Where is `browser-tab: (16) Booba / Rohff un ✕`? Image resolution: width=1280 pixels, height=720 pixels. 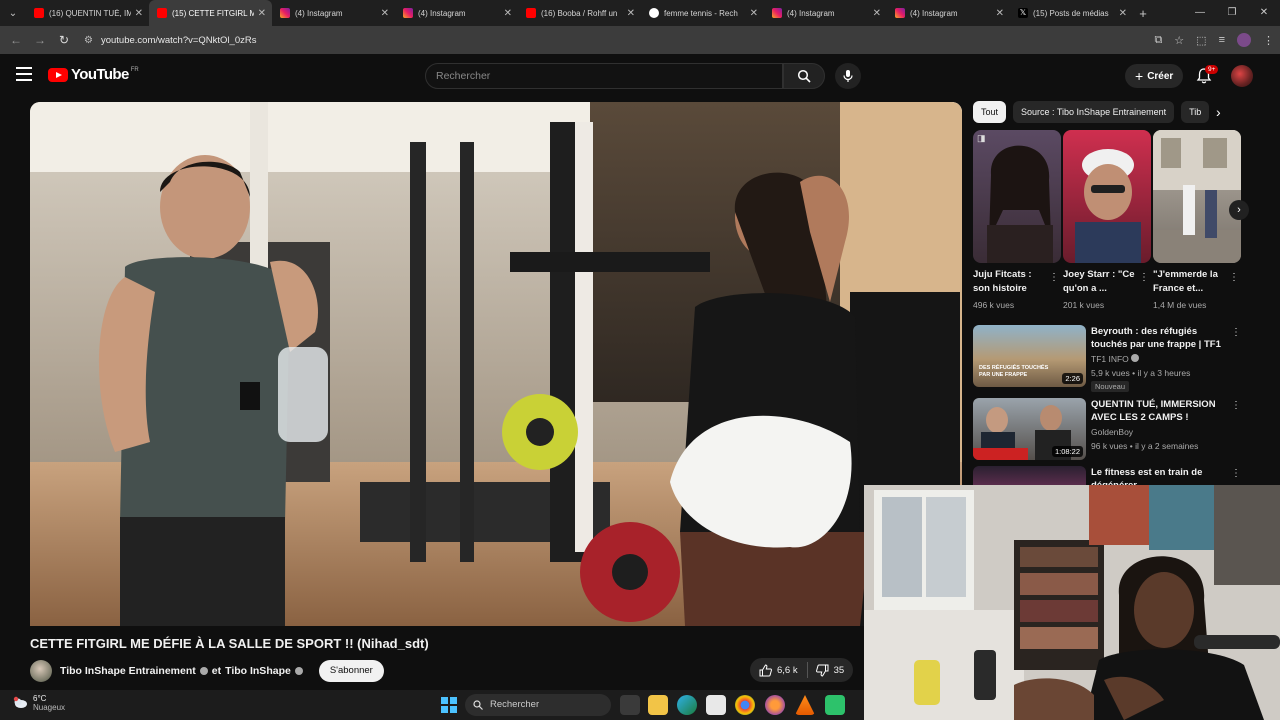 browser-tab: (16) Booba / Rohff un ✕ is located at coordinates (579, 13).